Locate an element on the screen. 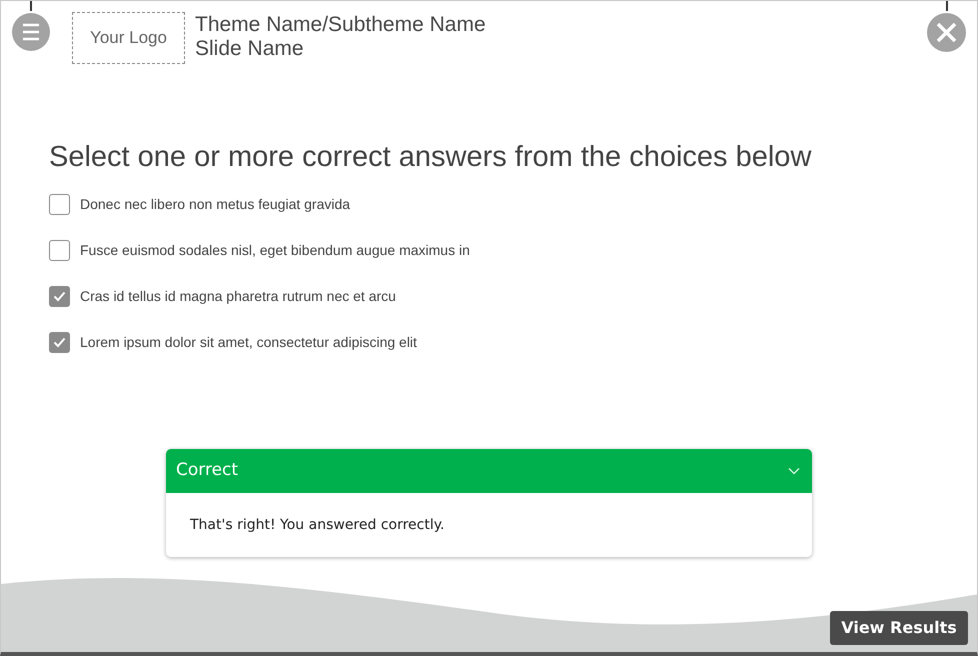 Image resolution: width=978 pixels, height=656 pixels. choice-label: Lorem ipsum dolor sit amet, consectetur adipiscing elit is located at coordinates (248, 342).